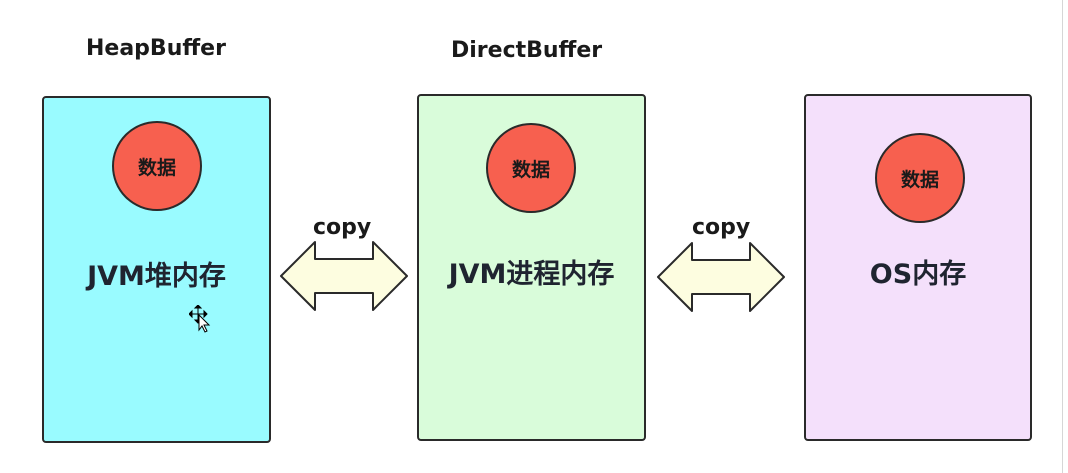 The width and height of the screenshot is (1068, 473). Describe the element at coordinates (918, 274) in the screenshot. I see `os-memory-label: OS内存` at that location.